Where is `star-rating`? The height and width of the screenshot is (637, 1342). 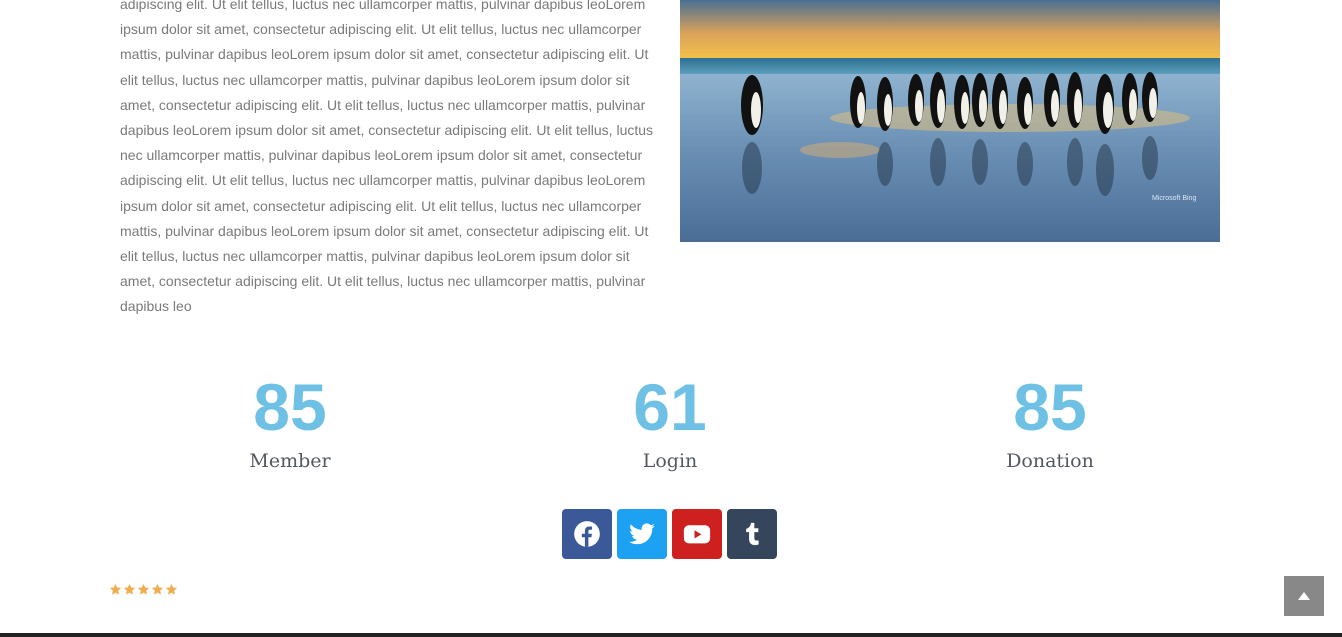 star-rating is located at coordinates (143, 592).